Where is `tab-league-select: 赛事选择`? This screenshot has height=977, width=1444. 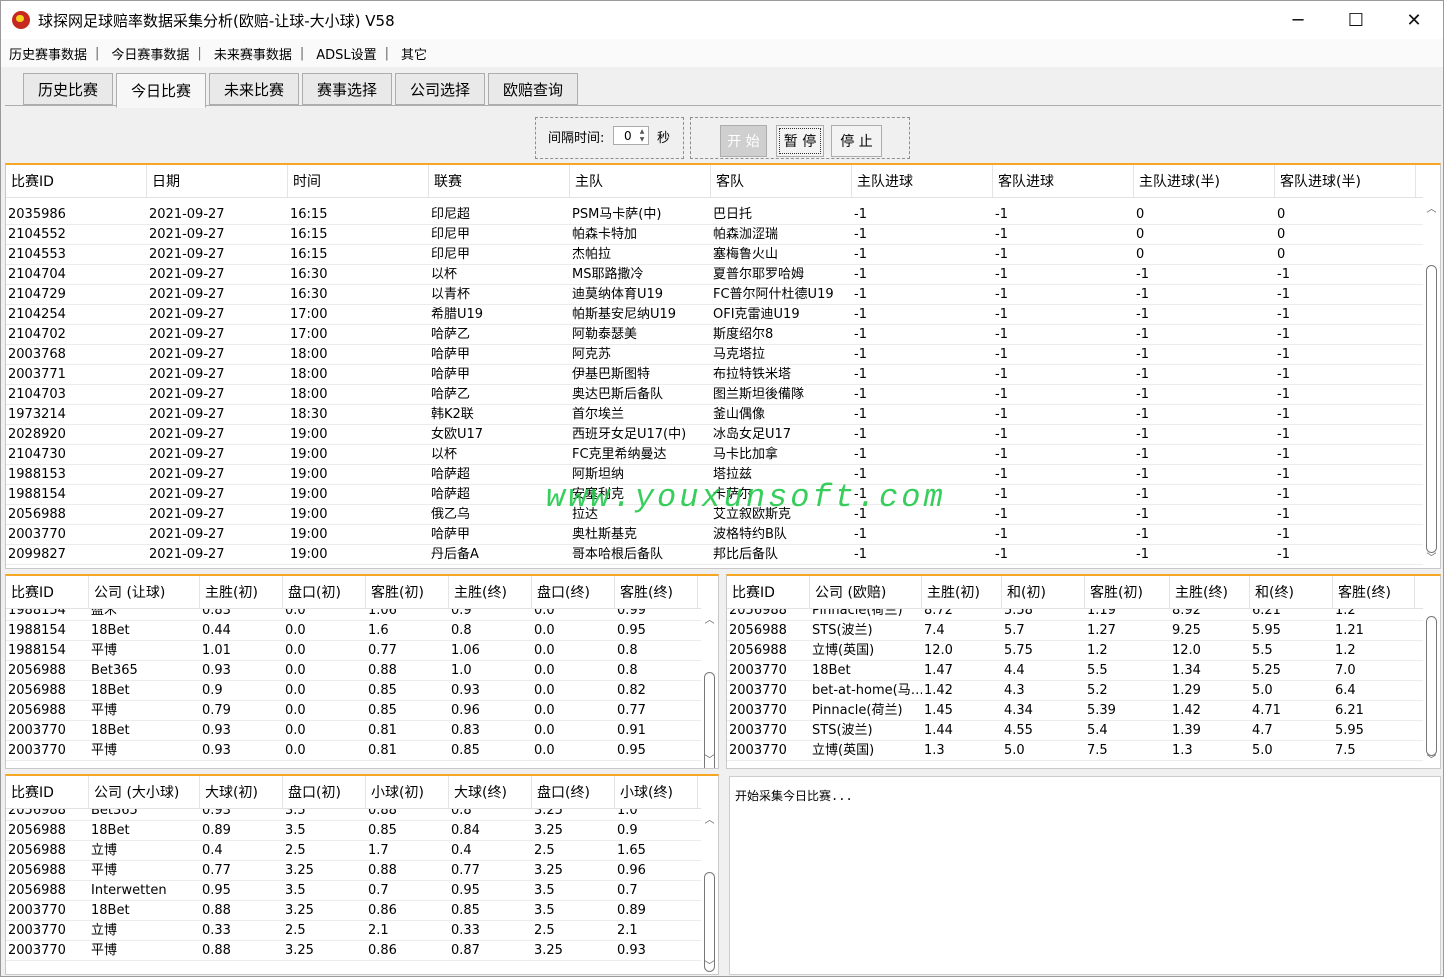
tab-league-select: 赛事选择 is located at coordinates (347, 89).